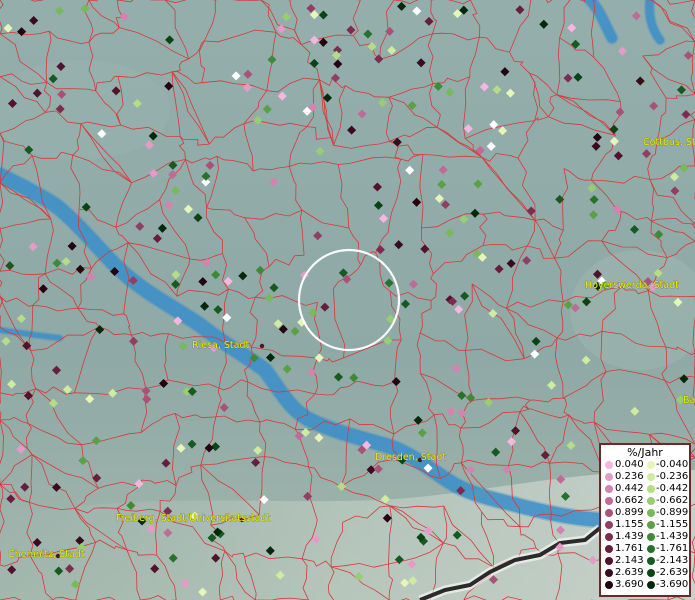 The width and height of the screenshot is (695, 600). I want to click on legend-value-positive: 2.143, so click(629, 560).